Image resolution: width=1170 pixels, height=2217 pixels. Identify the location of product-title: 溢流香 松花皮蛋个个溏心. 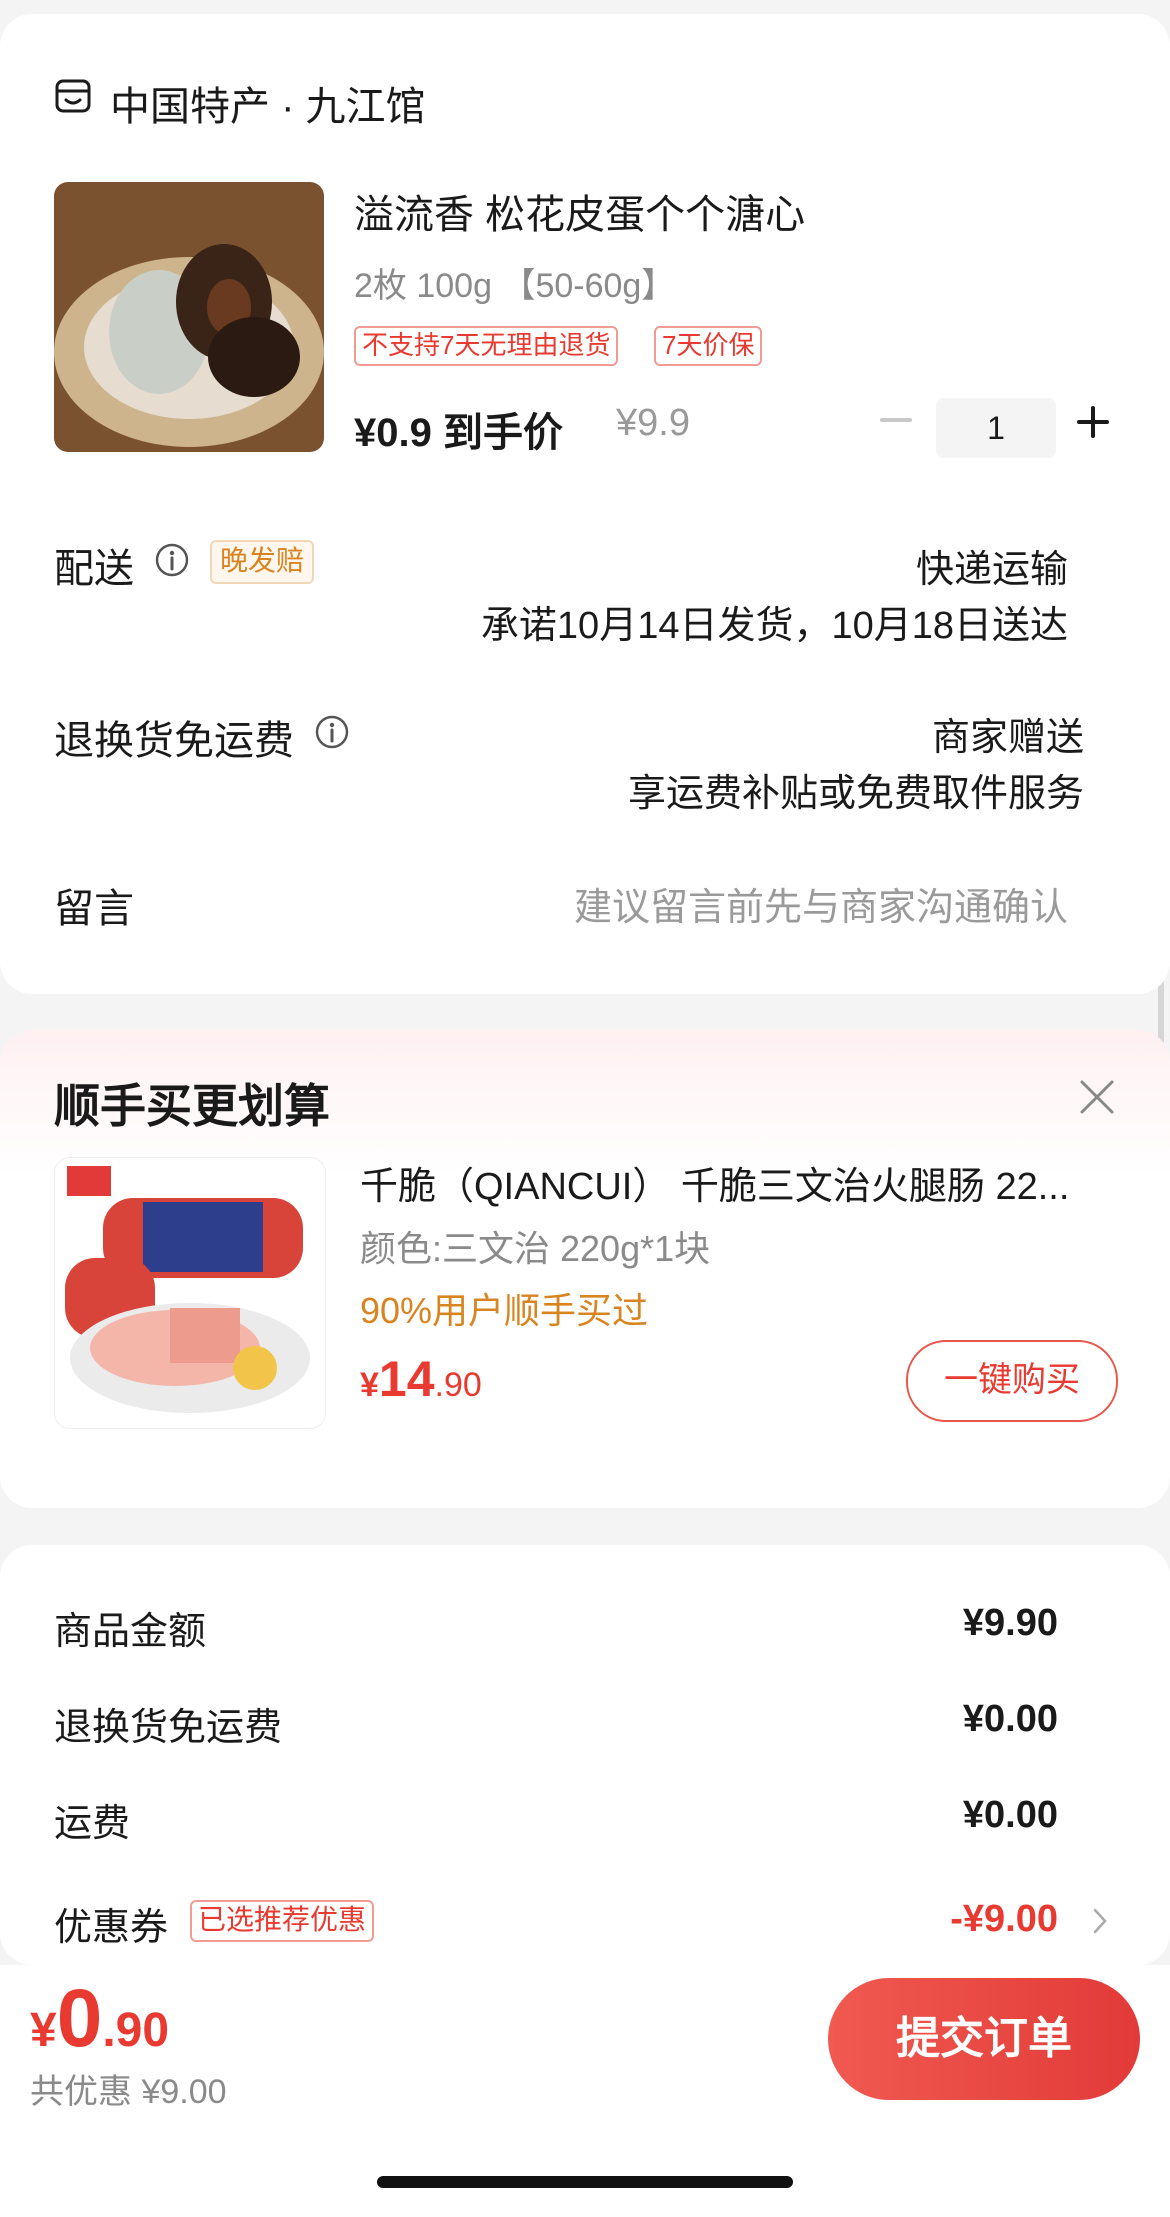
(579, 211).